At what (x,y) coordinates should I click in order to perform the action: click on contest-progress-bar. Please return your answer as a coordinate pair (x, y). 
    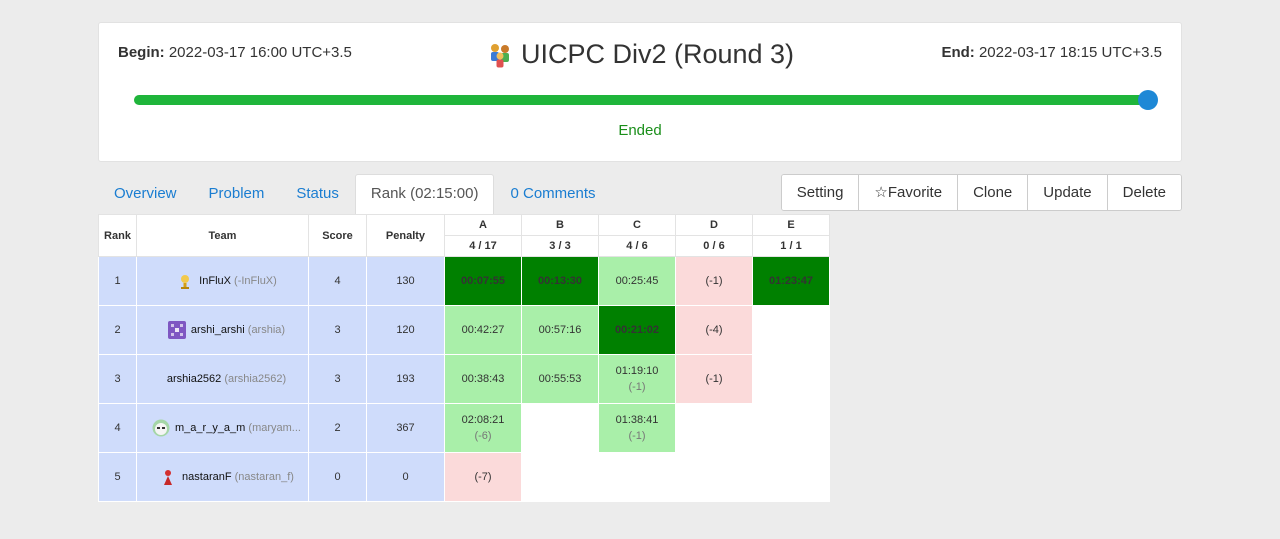
    Looking at the image, I should click on (646, 100).